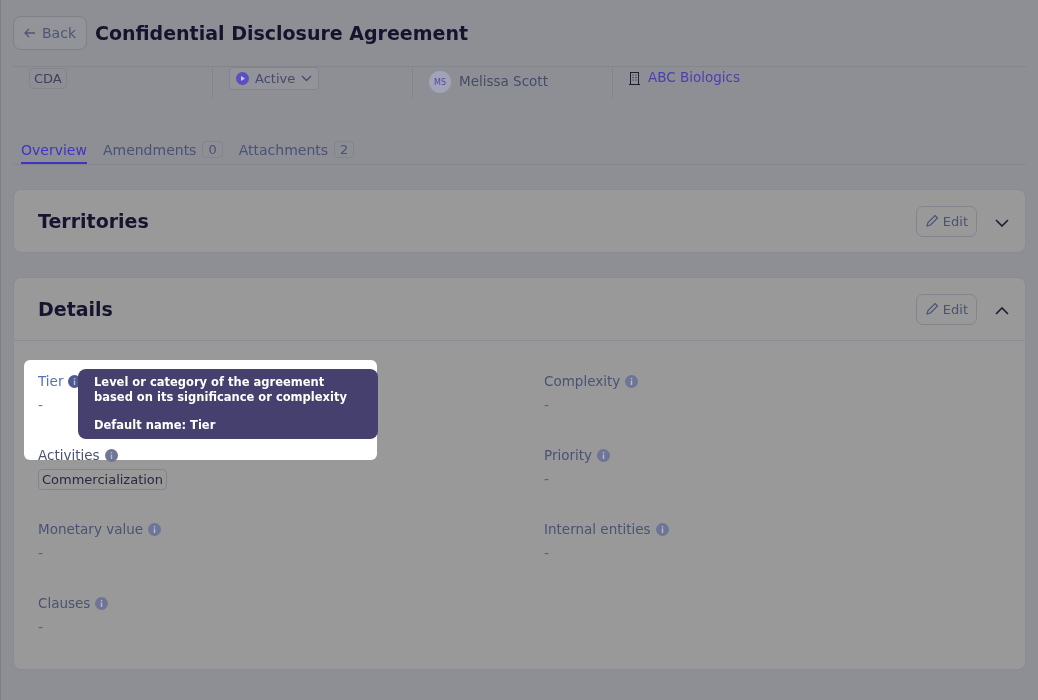 The height and width of the screenshot is (700, 1038). Describe the element at coordinates (51, 381) in the screenshot. I see `field-label: Tier` at that location.